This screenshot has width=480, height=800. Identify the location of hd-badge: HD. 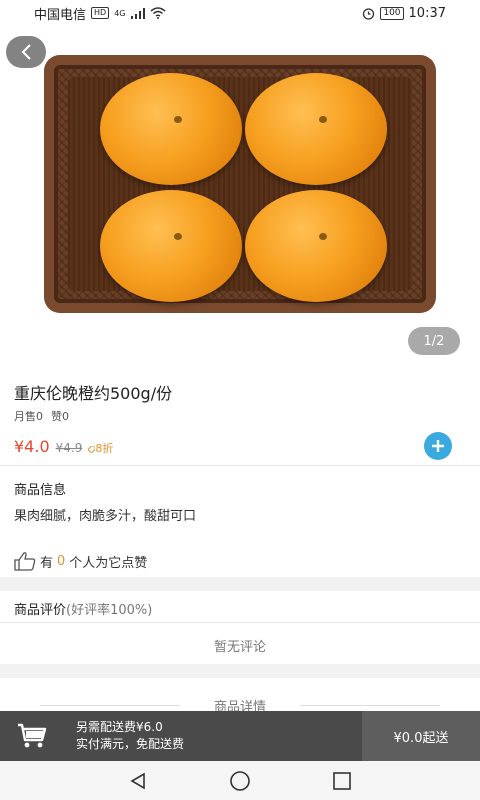
(100, 13).